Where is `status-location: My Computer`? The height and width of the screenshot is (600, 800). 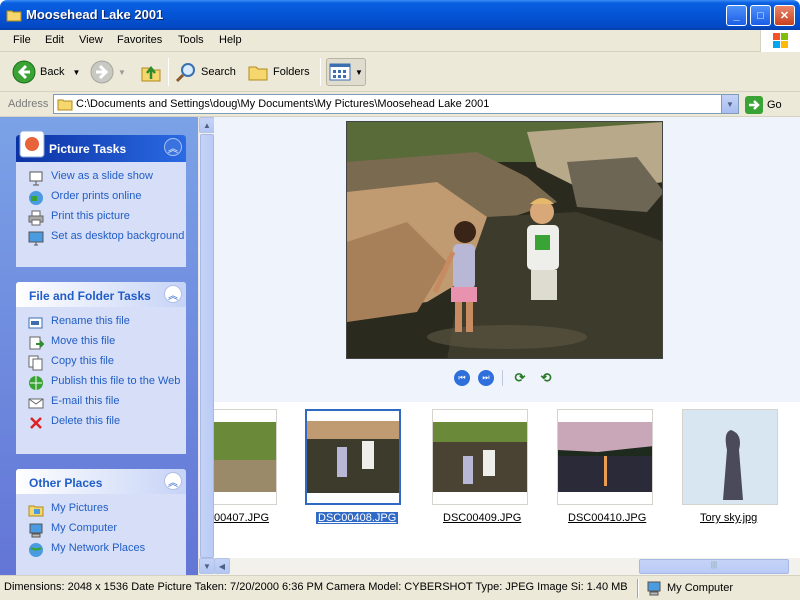 status-location: My Computer is located at coordinates (689, 588).